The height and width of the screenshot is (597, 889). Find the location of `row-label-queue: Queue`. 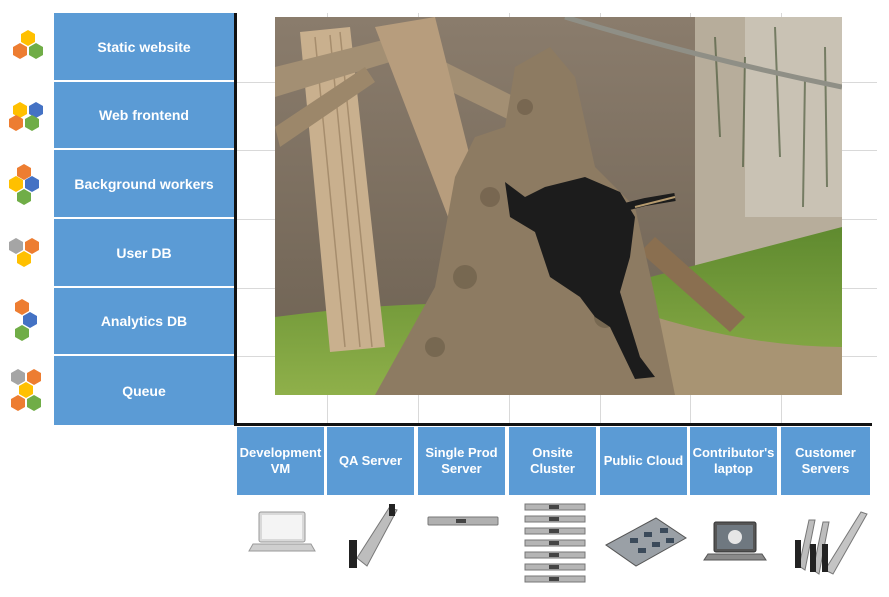

row-label-queue: Queue is located at coordinates (144, 390).